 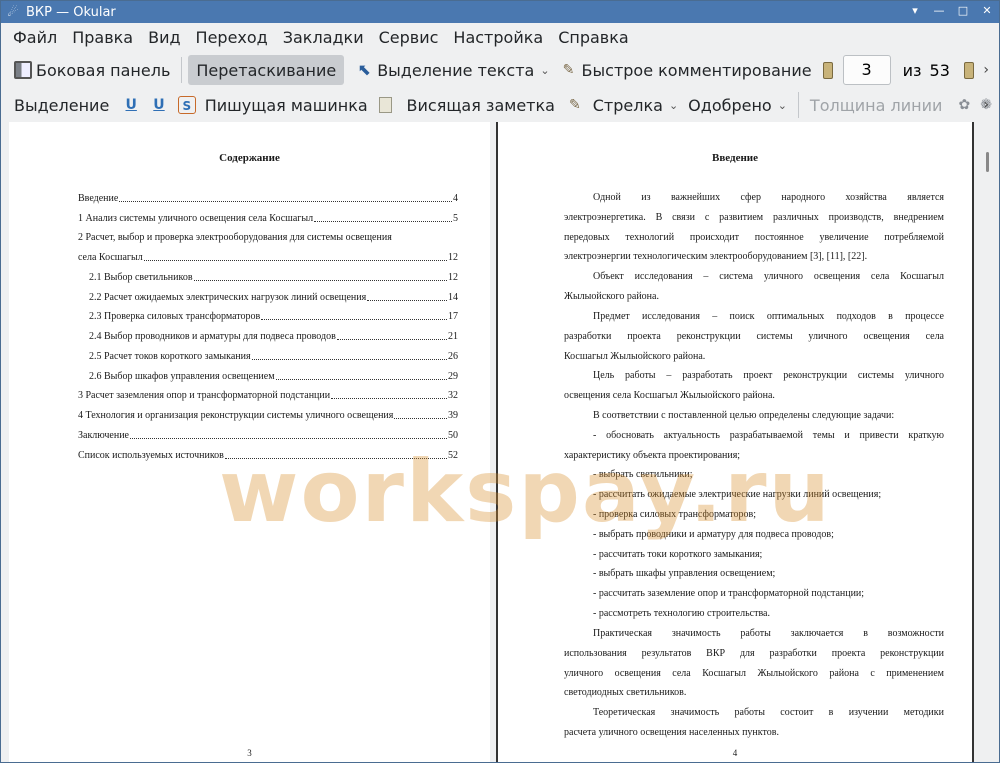 What do you see at coordinates (13, 12) in the screenshot?
I see `okular-app-icon: ☄` at bounding box center [13, 12].